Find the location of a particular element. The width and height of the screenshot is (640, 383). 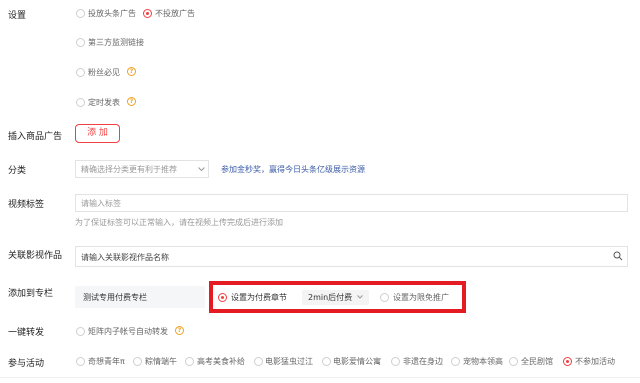

search-icon is located at coordinates (618, 256).